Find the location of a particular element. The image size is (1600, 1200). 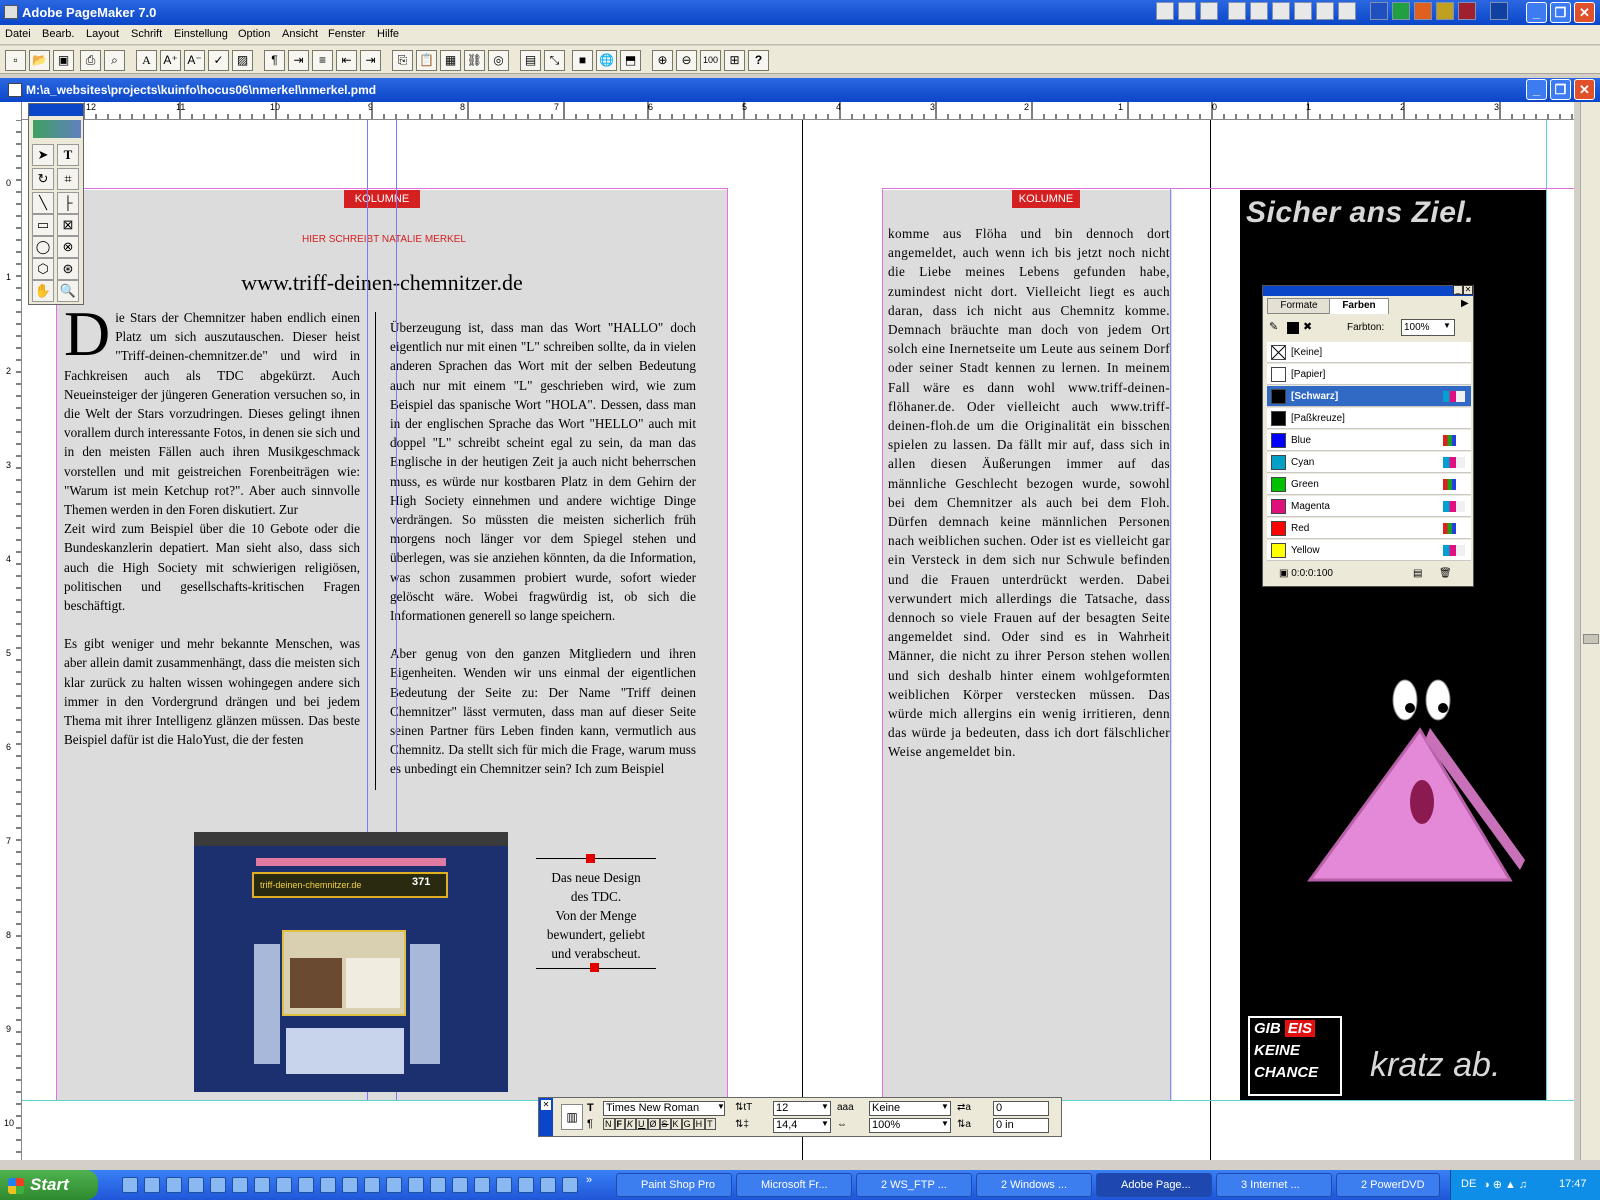

save-icon: ▣ is located at coordinates (63, 60).